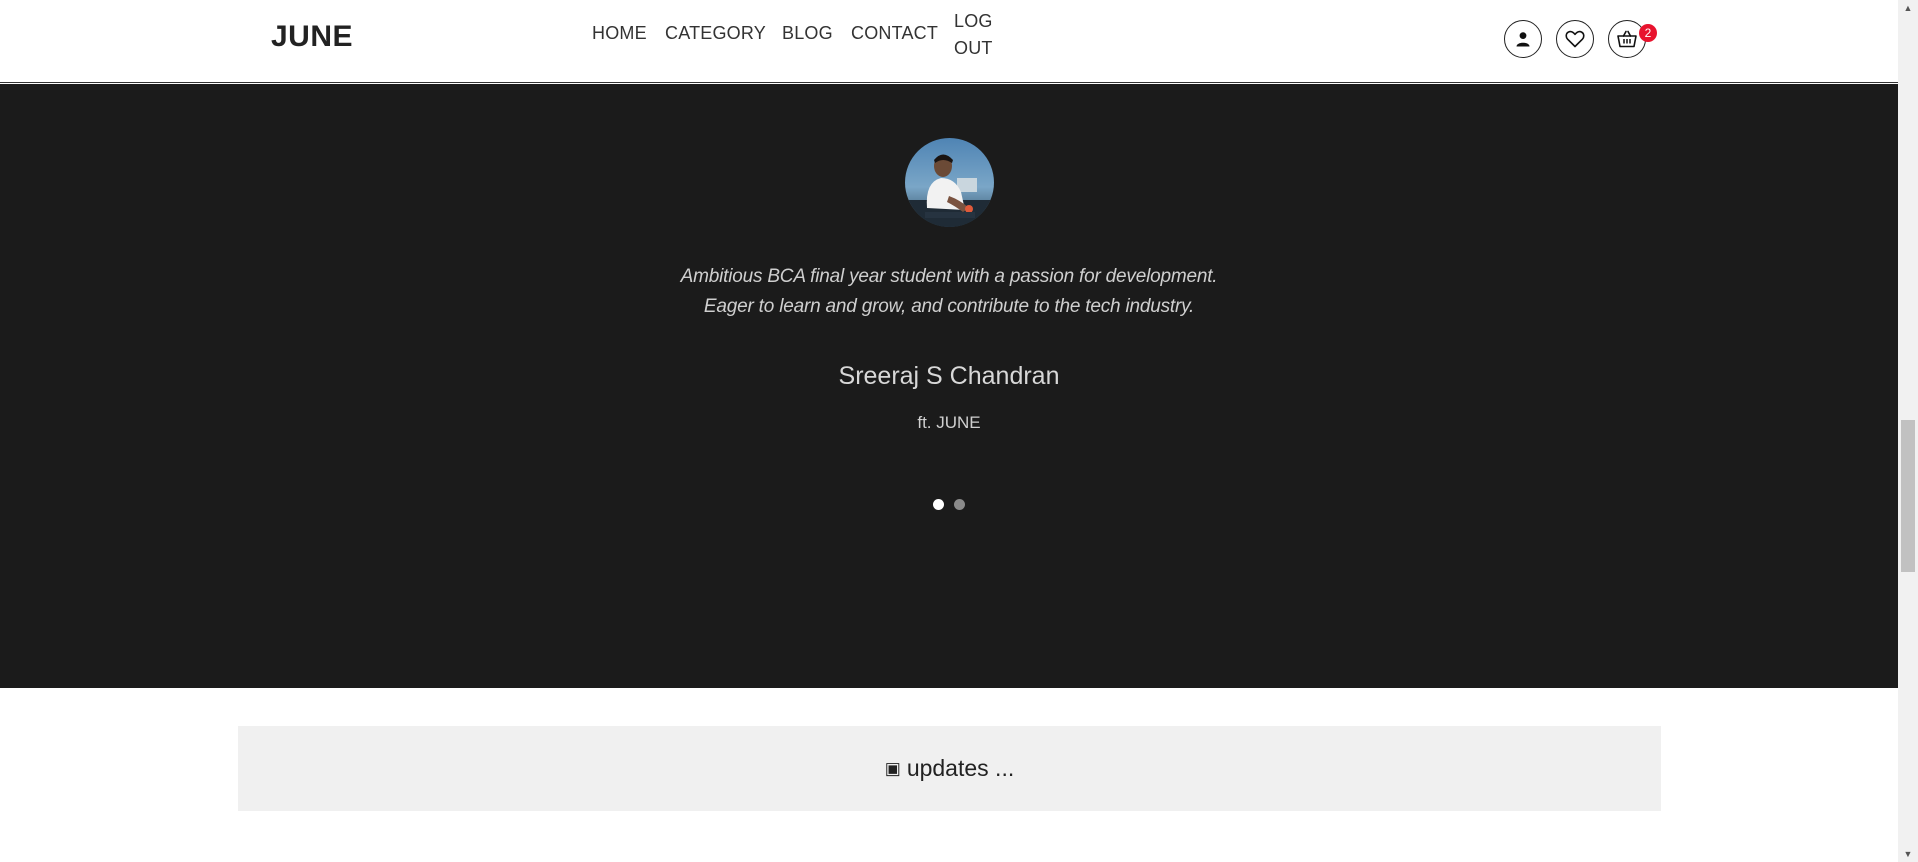  I want to click on scrollbar-thumb, so click(1908, 496).